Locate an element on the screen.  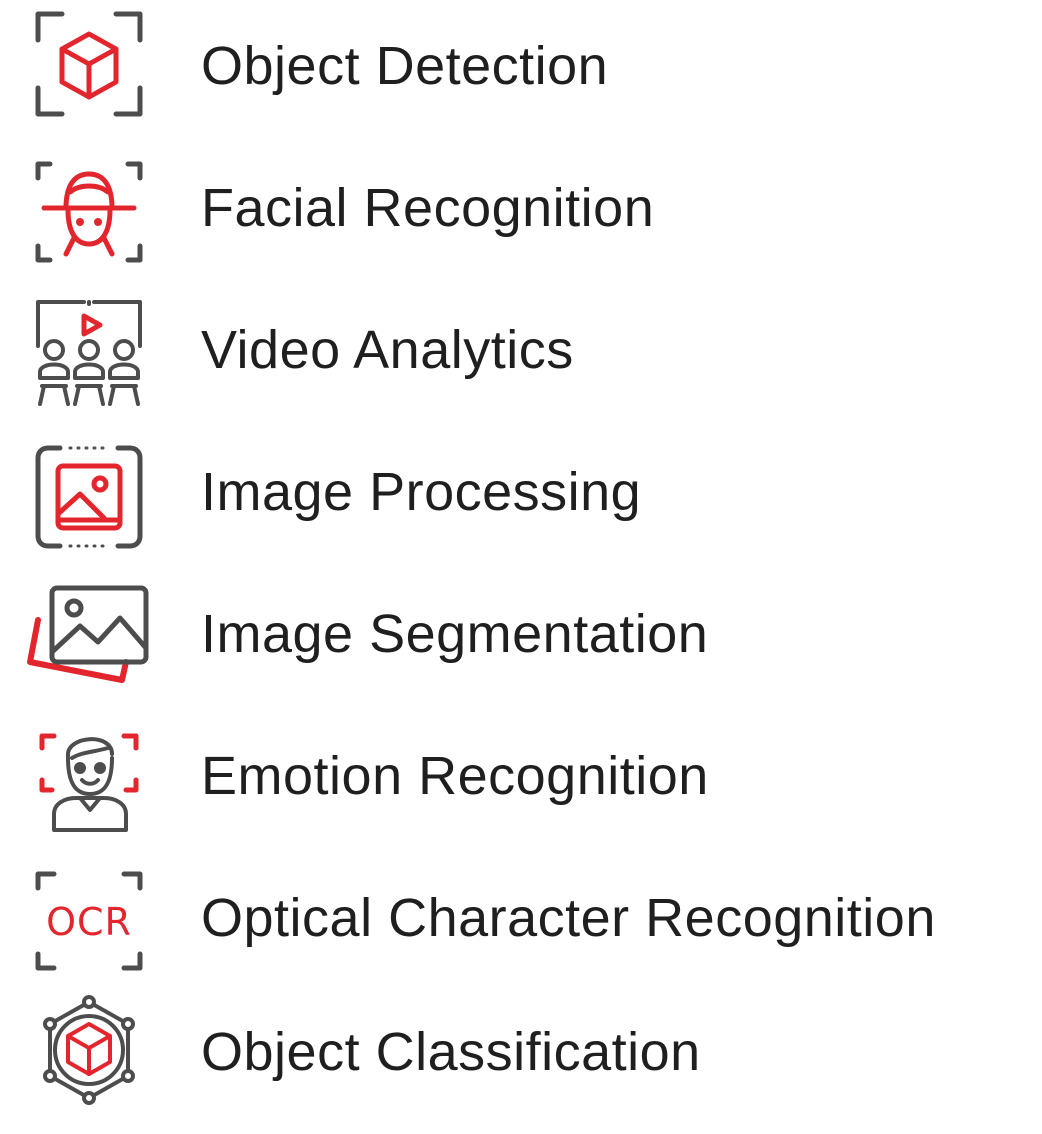
list-item: Object Classification is located at coordinates (521, 1064).